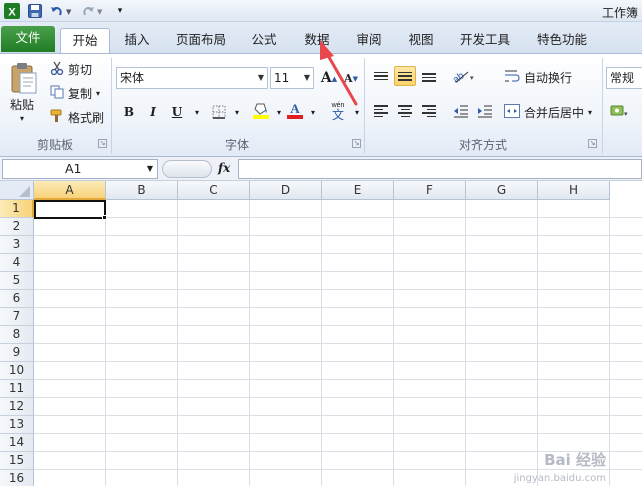  Describe the element at coordinates (459, 77) in the screenshot. I see `svg-text: ab` at that location.